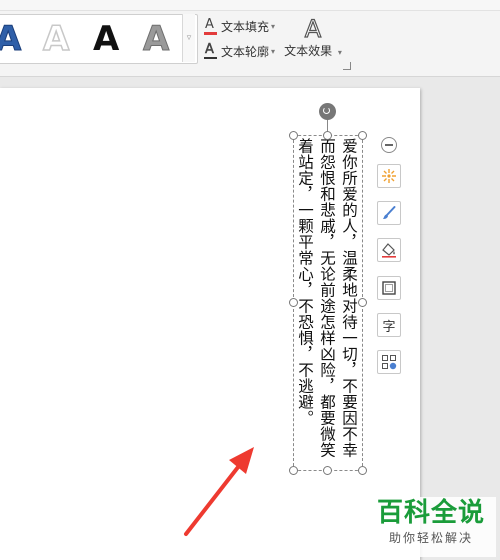 The image size is (500, 560). I want to click on format-painter-button, so click(389, 213).